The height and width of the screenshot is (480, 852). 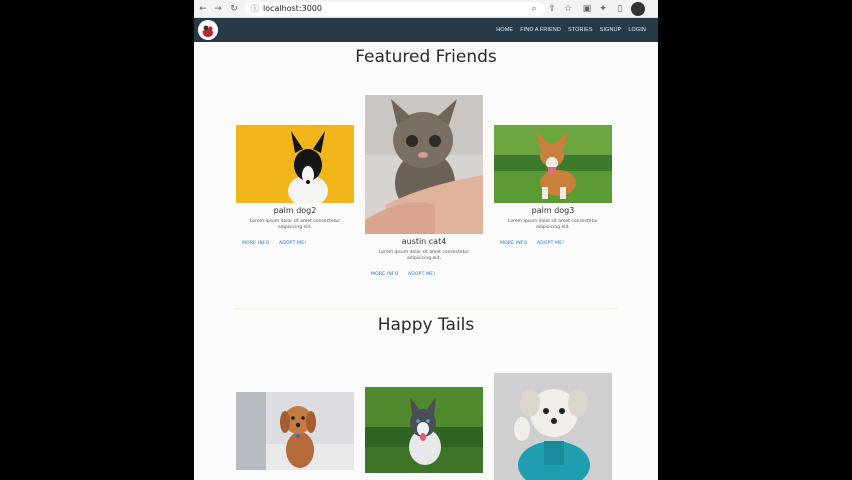 What do you see at coordinates (203, 9) in the screenshot?
I see `back-arrow-icon: ←` at bounding box center [203, 9].